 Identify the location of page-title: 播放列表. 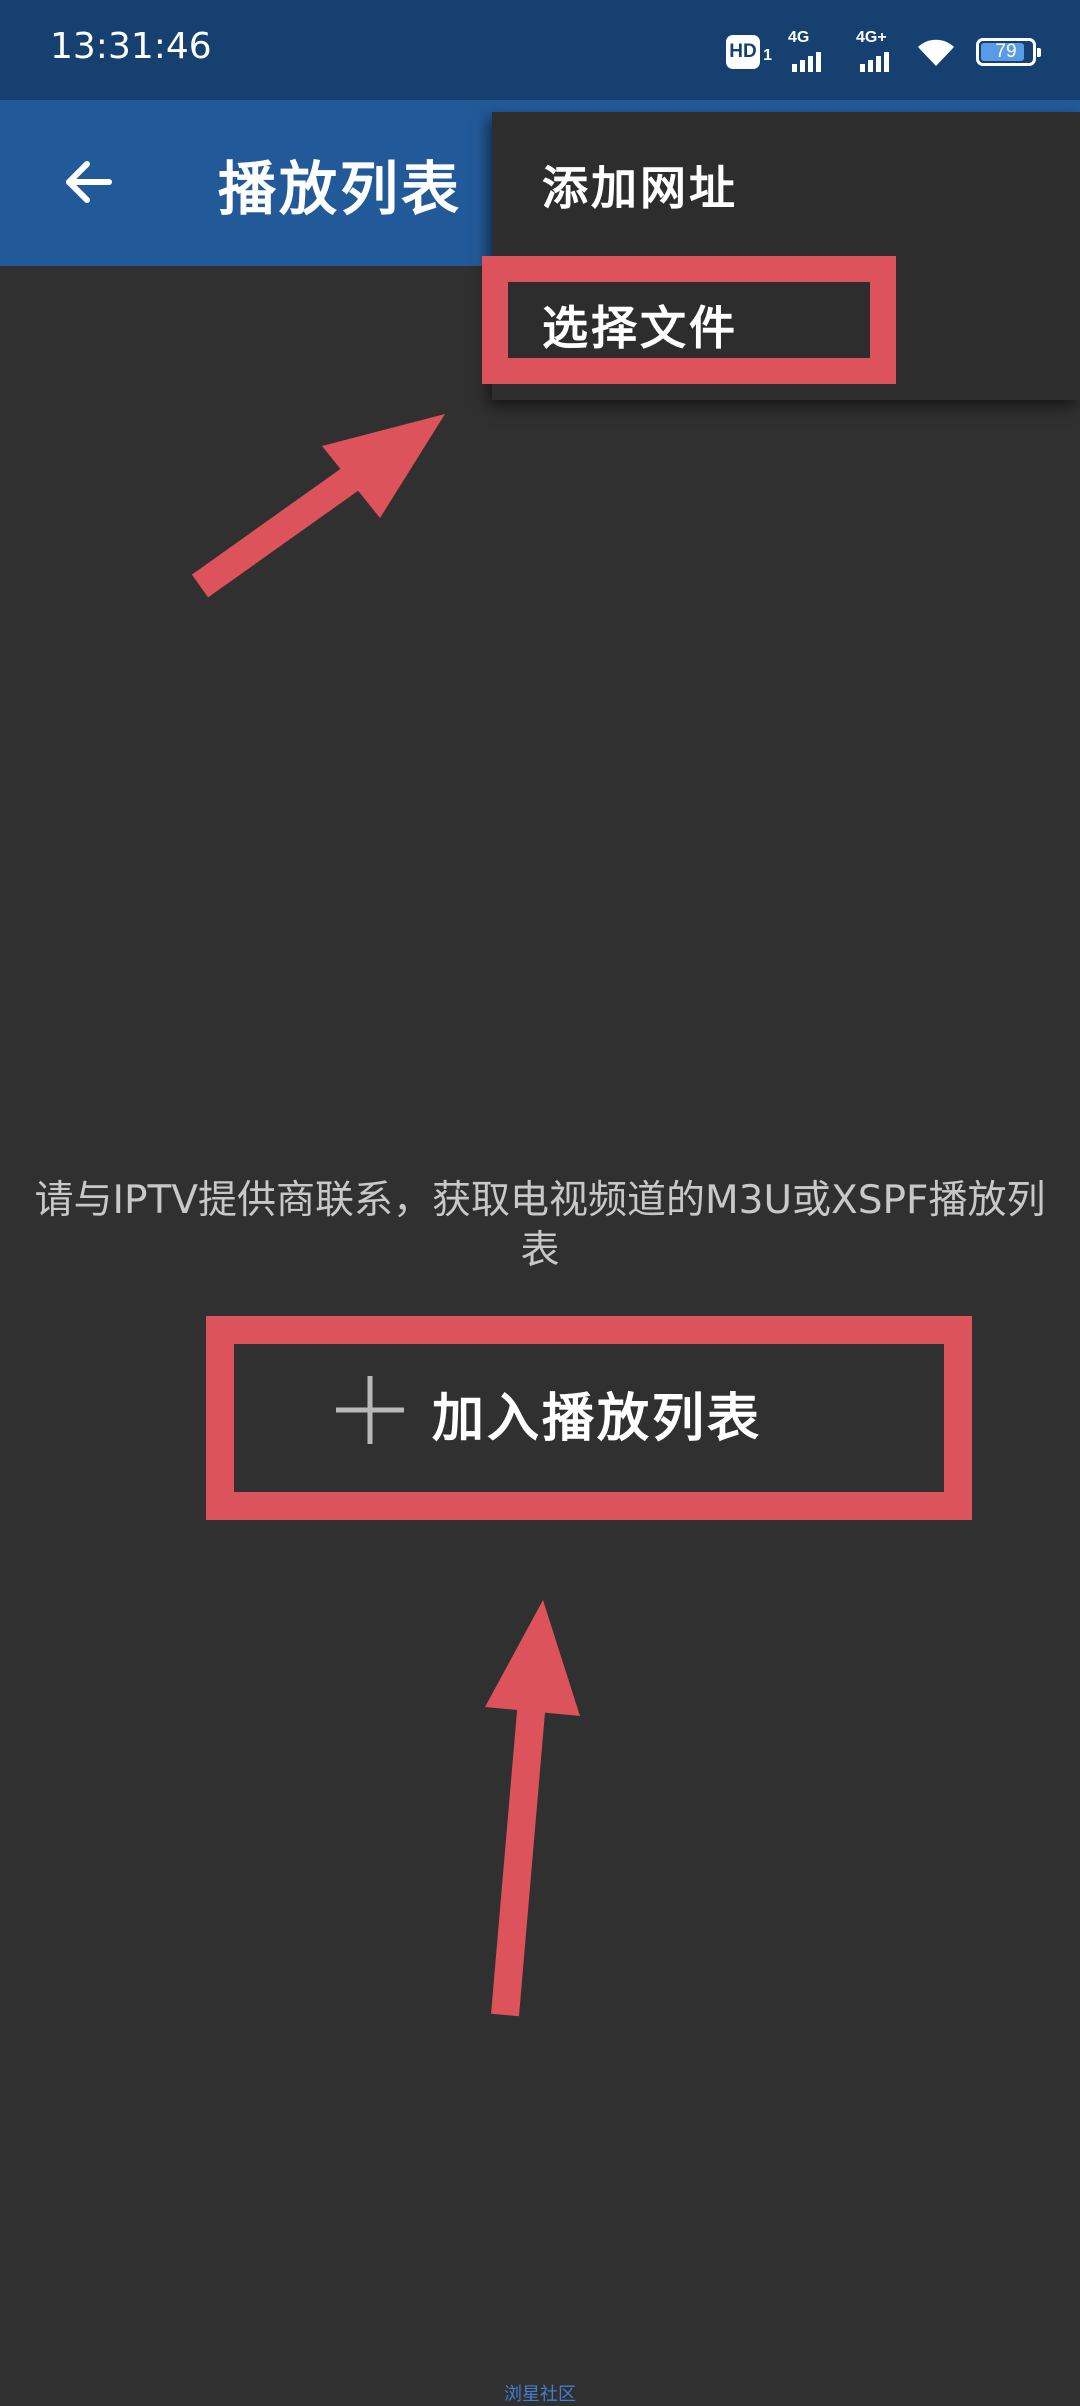
(340, 189).